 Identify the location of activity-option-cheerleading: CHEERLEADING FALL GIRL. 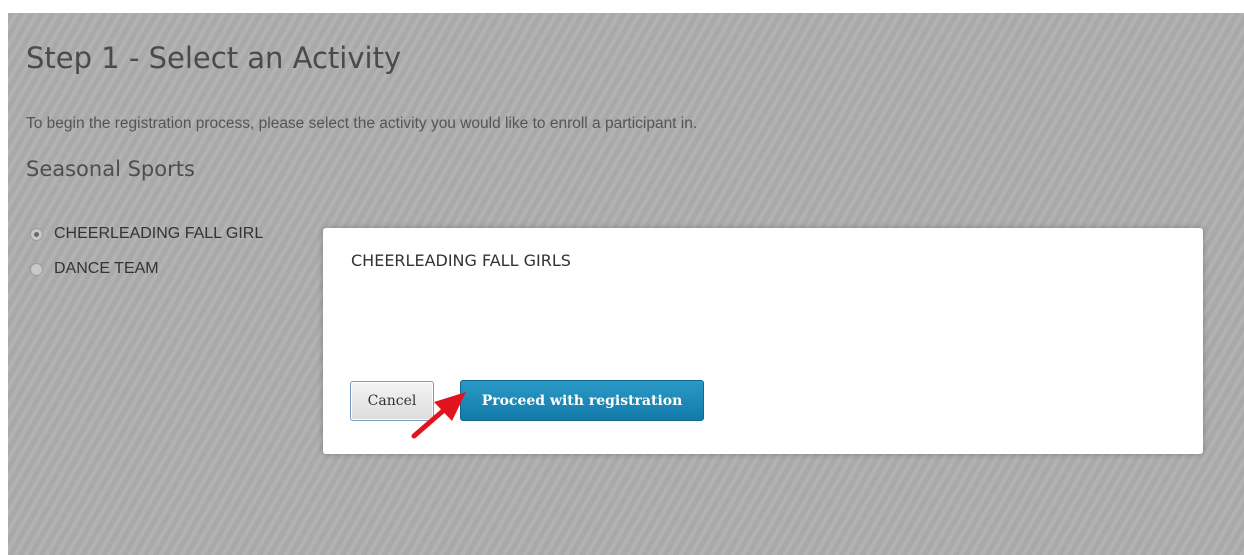
(146, 234).